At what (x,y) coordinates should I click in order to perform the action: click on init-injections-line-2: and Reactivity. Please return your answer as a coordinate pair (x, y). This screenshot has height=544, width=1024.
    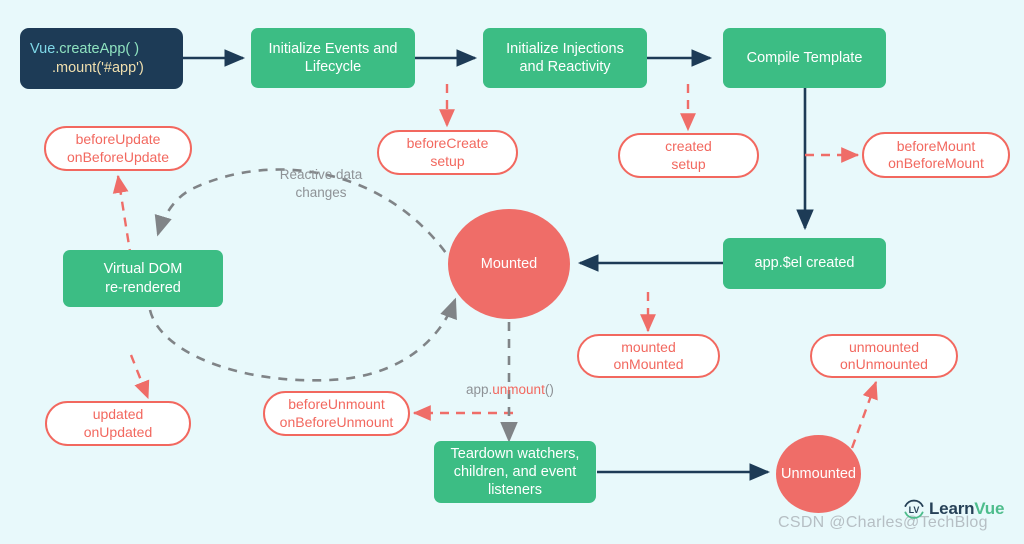
    Looking at the image, I should click on (565, 67).